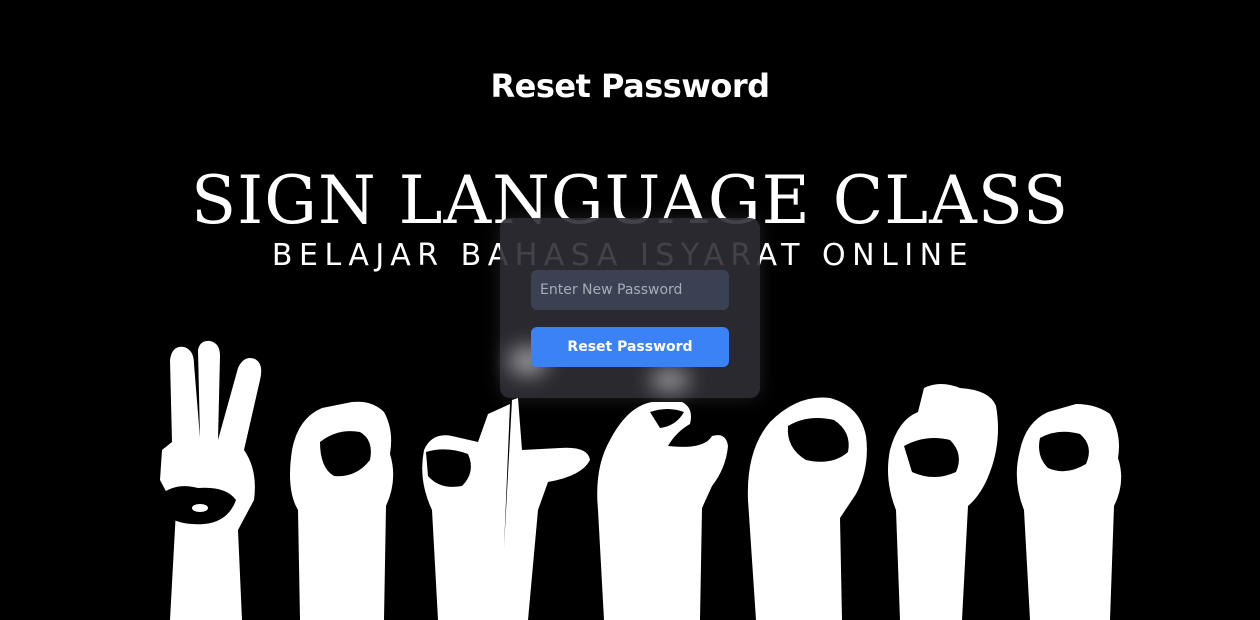  I want to click on reset-password-card: Reset Password, so click(630, 308).